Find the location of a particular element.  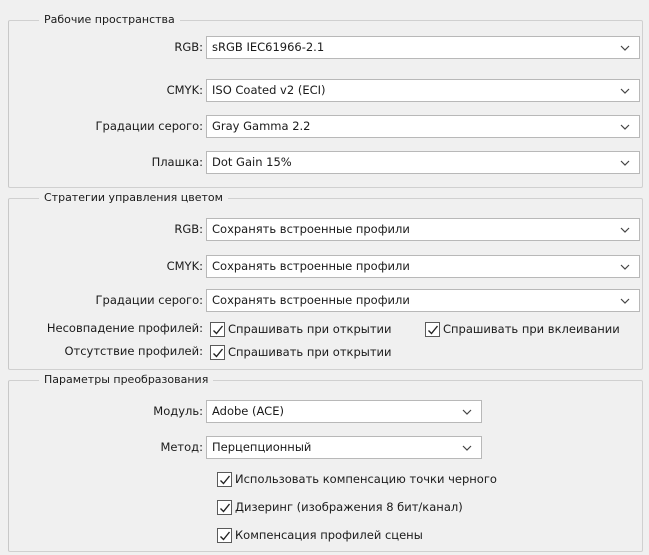

engine-label: Модуль: is located at coordinates (178, 411).